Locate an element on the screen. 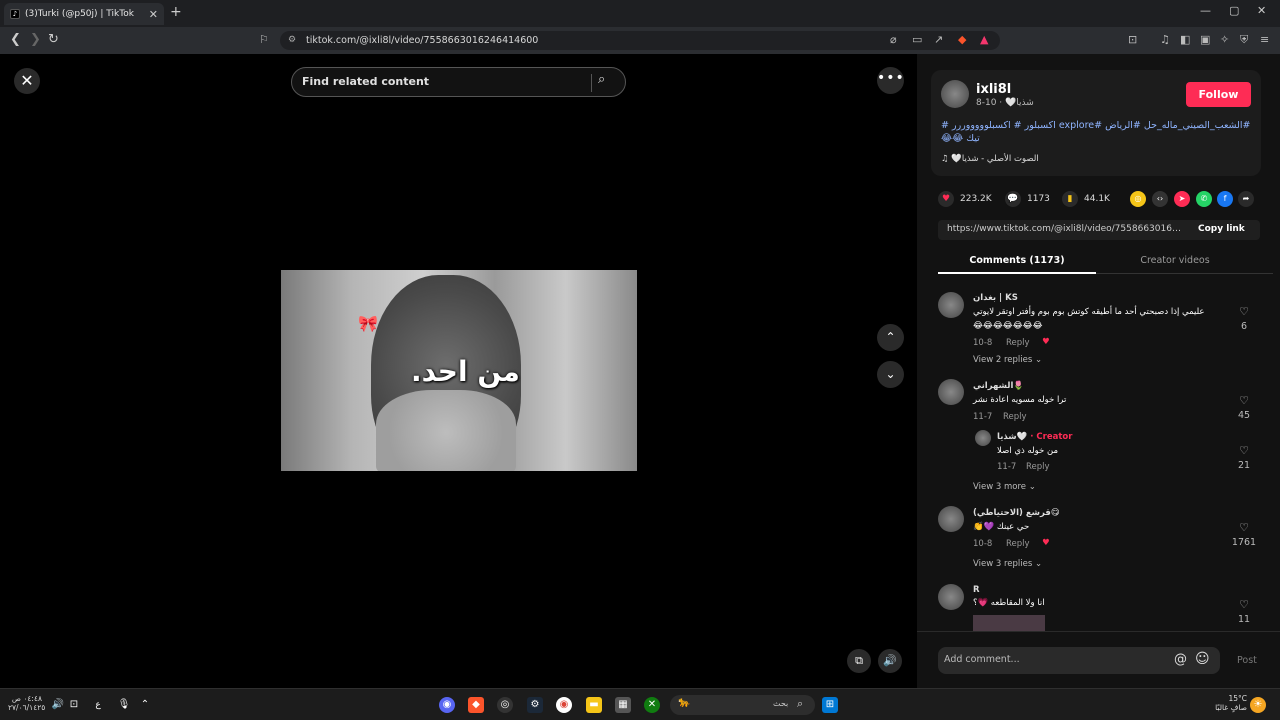  like-button: ♥ 223.2K is located at coordinates (965, 199).